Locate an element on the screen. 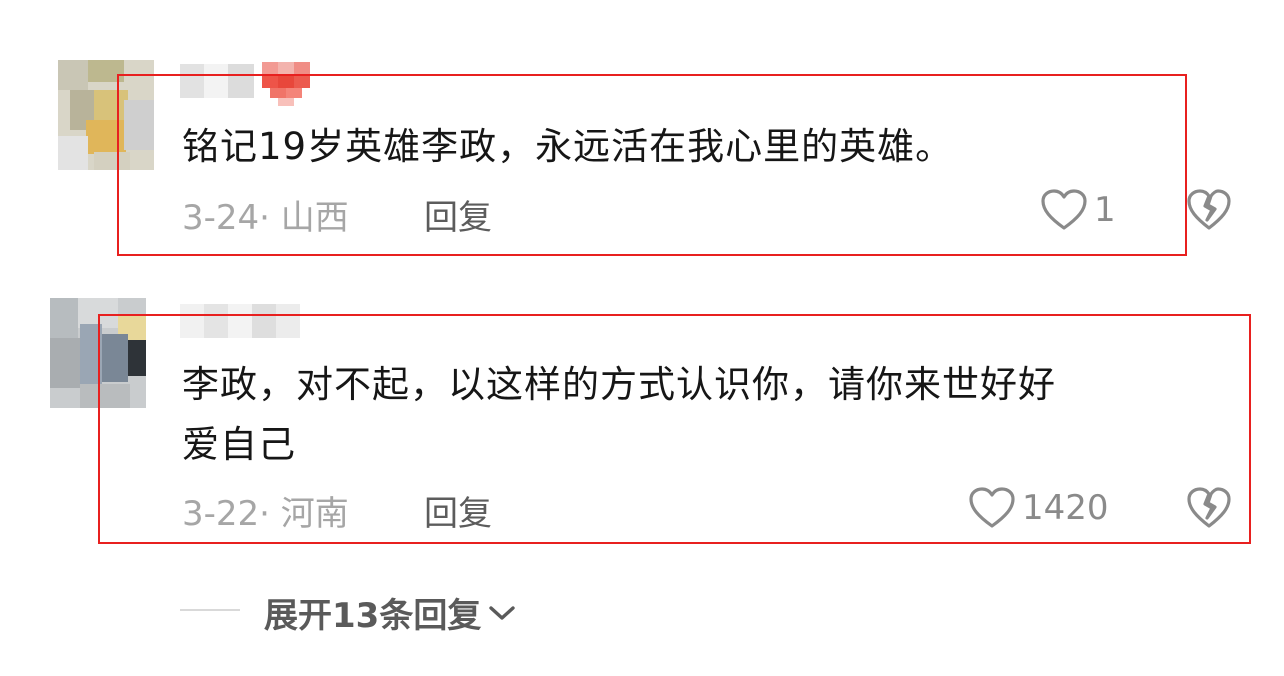  like-count: 1 is located at coordinates (1105, 210).